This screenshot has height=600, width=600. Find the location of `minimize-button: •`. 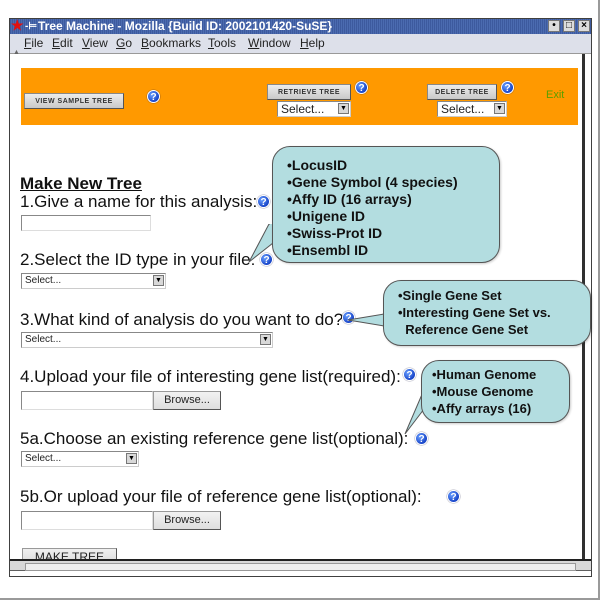

minimize-button: • is located at coordinates (554, 26).